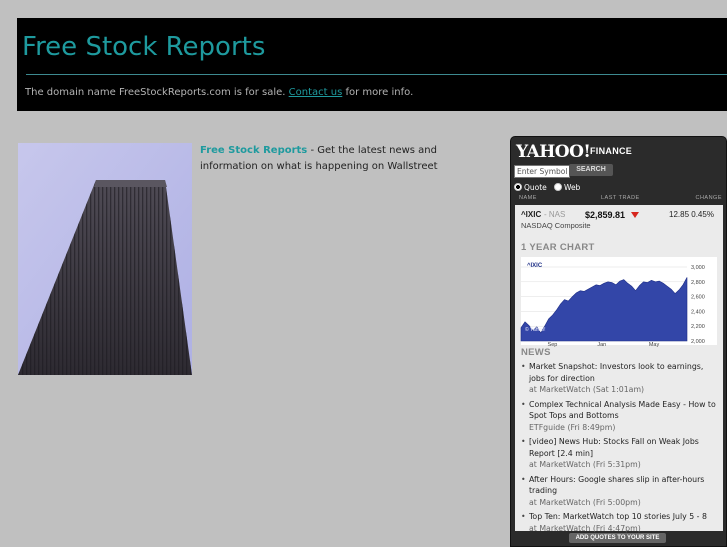  Describe the element at coordinates (654, 344) in the screenshot. I see `chart-x-tick-label: May` at that location.